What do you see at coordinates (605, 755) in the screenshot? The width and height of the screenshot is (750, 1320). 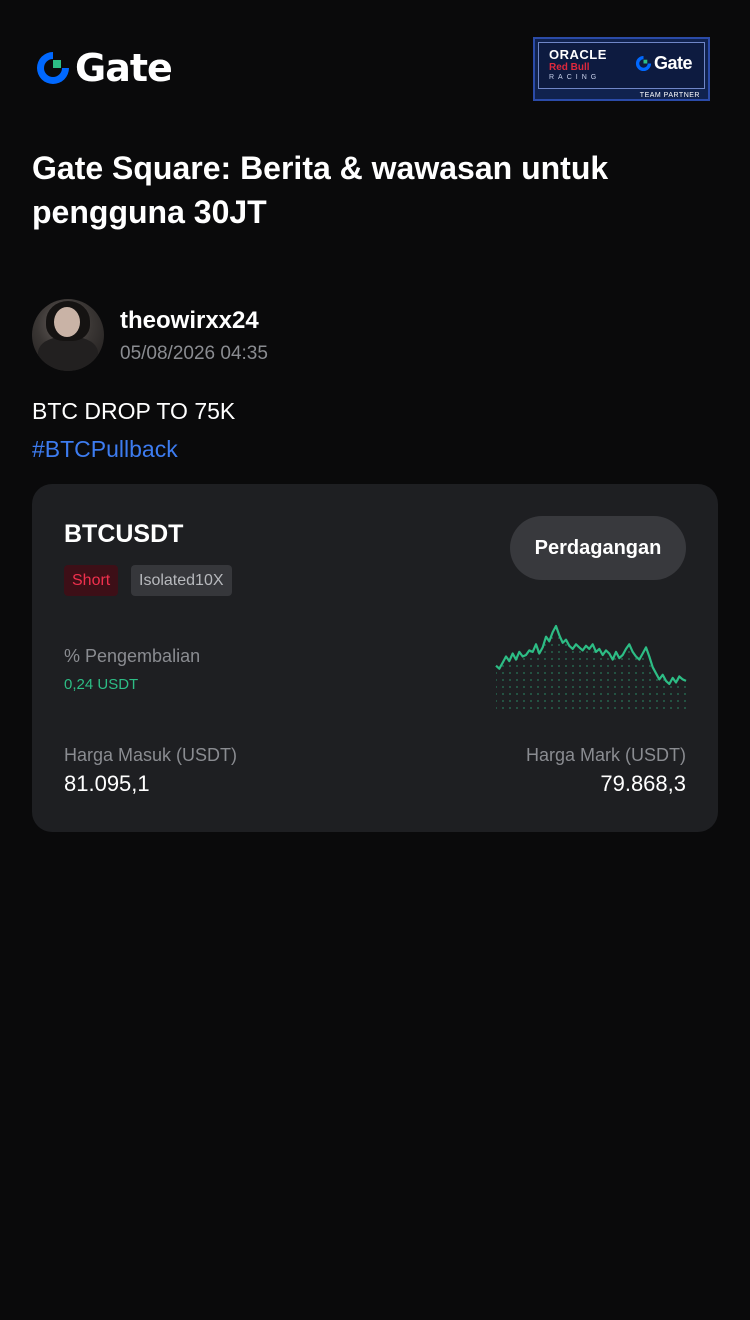 I see `mark-price-label: Harga Mark (USDT)` at bounding box center [605, 755].